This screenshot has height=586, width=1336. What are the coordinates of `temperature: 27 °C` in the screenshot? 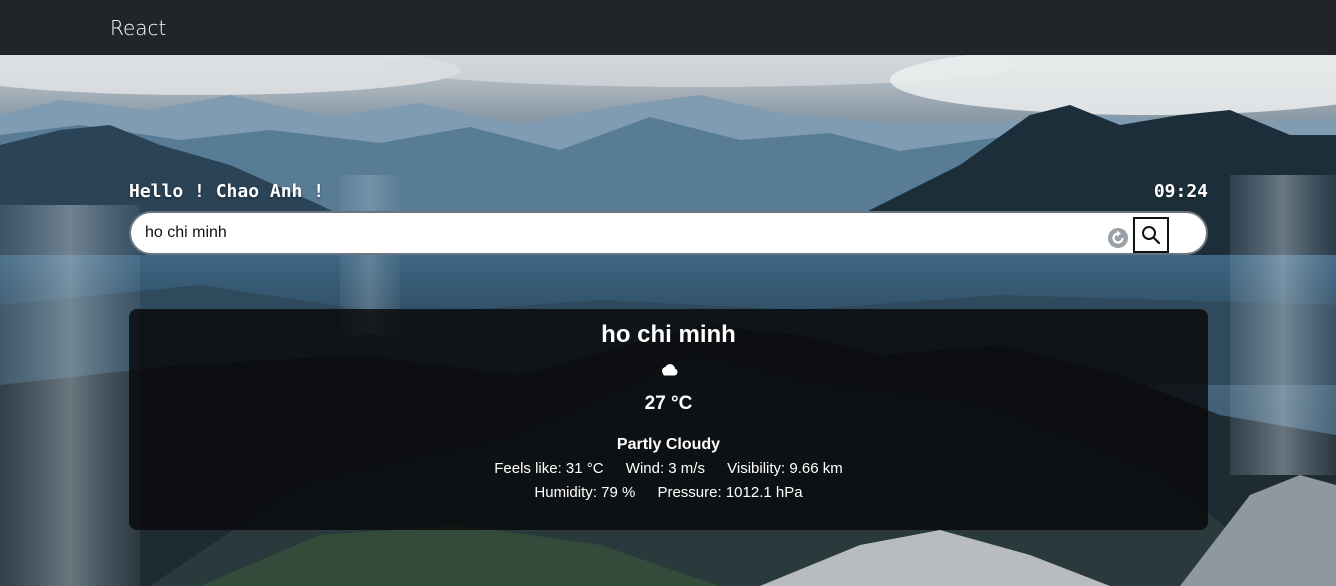 It's located at (668, 403).